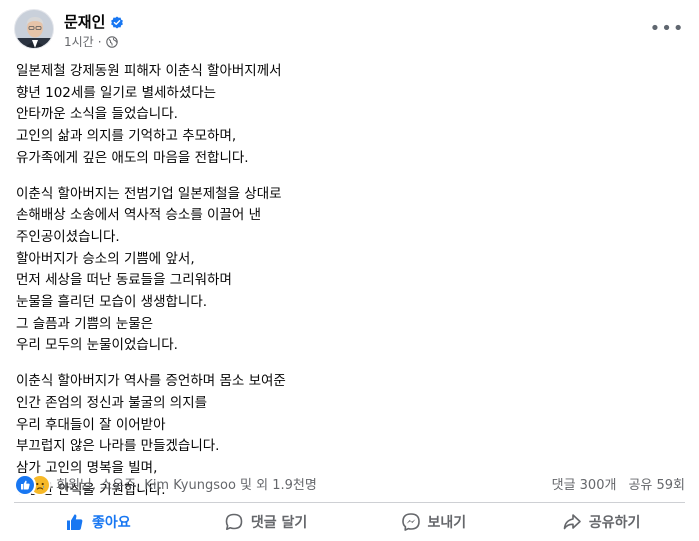 This screenshot has width=699, height=541. What do you see at coordinates (68, 236) in the screenshot?
I see `text-line: 주인공이셨습니다.` at bounding box center [68, 236].